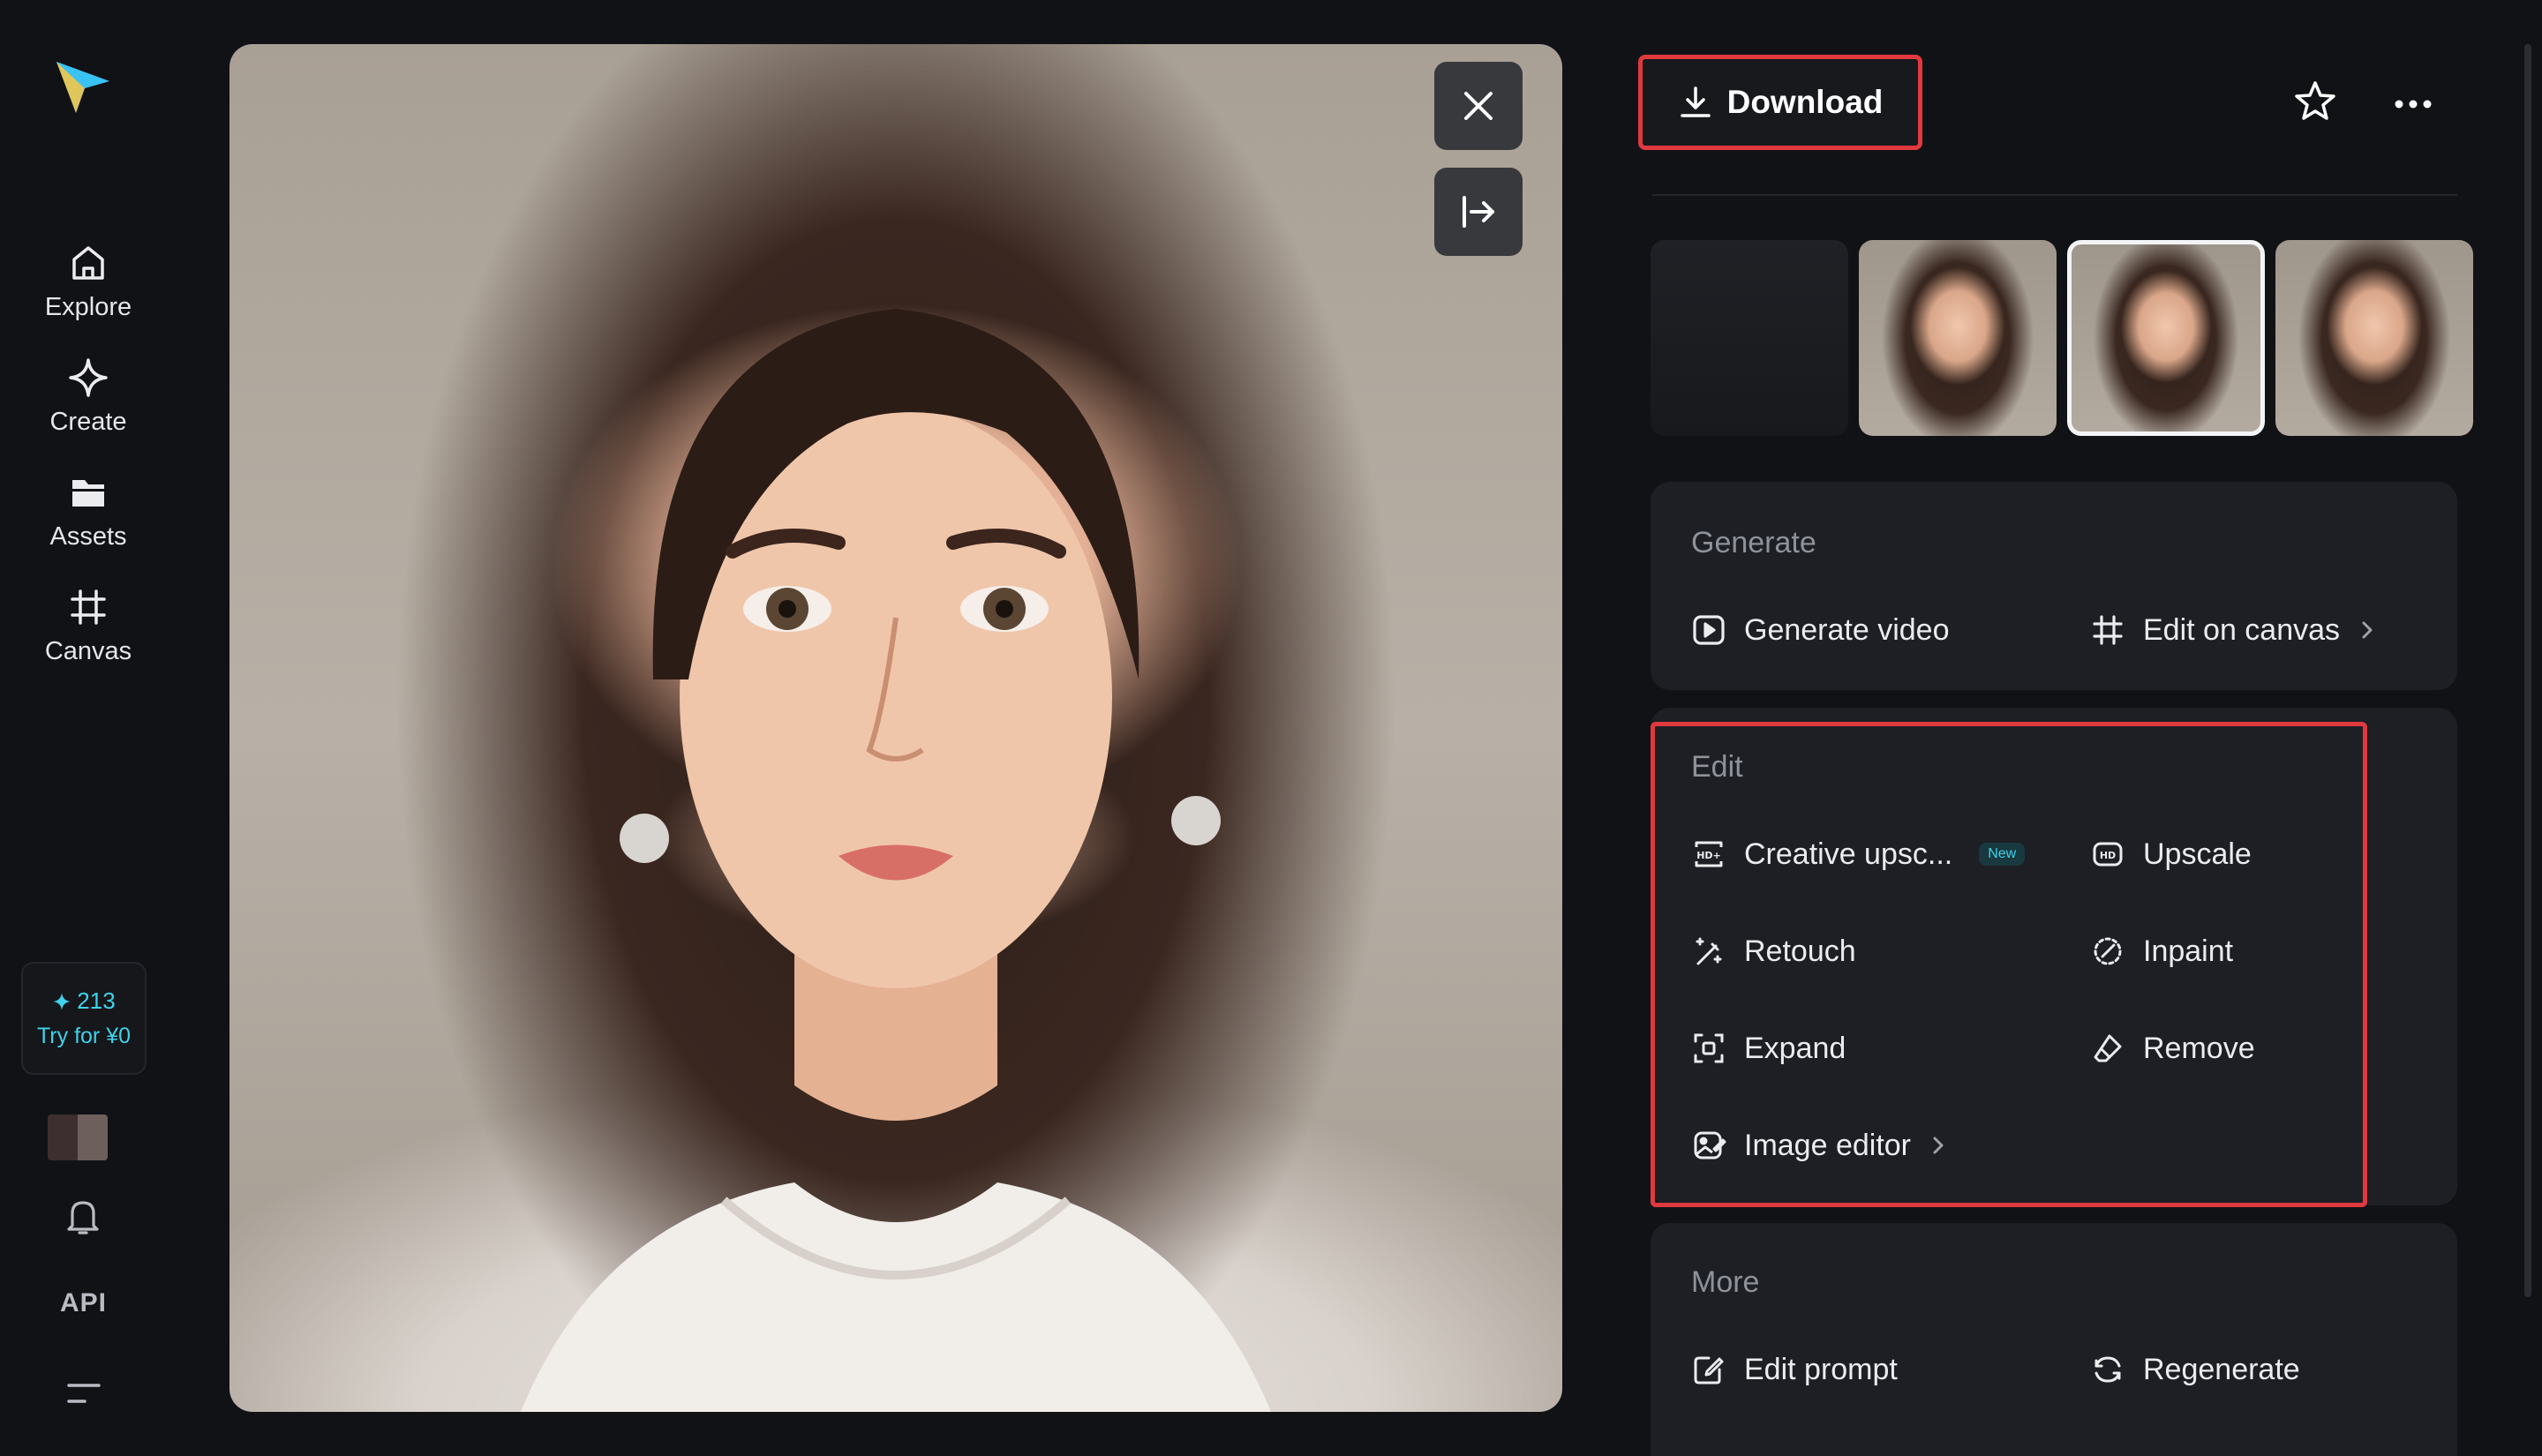  What do you see at coordinates (83, 1216) in the screenshot?
I see `bell-icon` at bounding box center [83, 1216].